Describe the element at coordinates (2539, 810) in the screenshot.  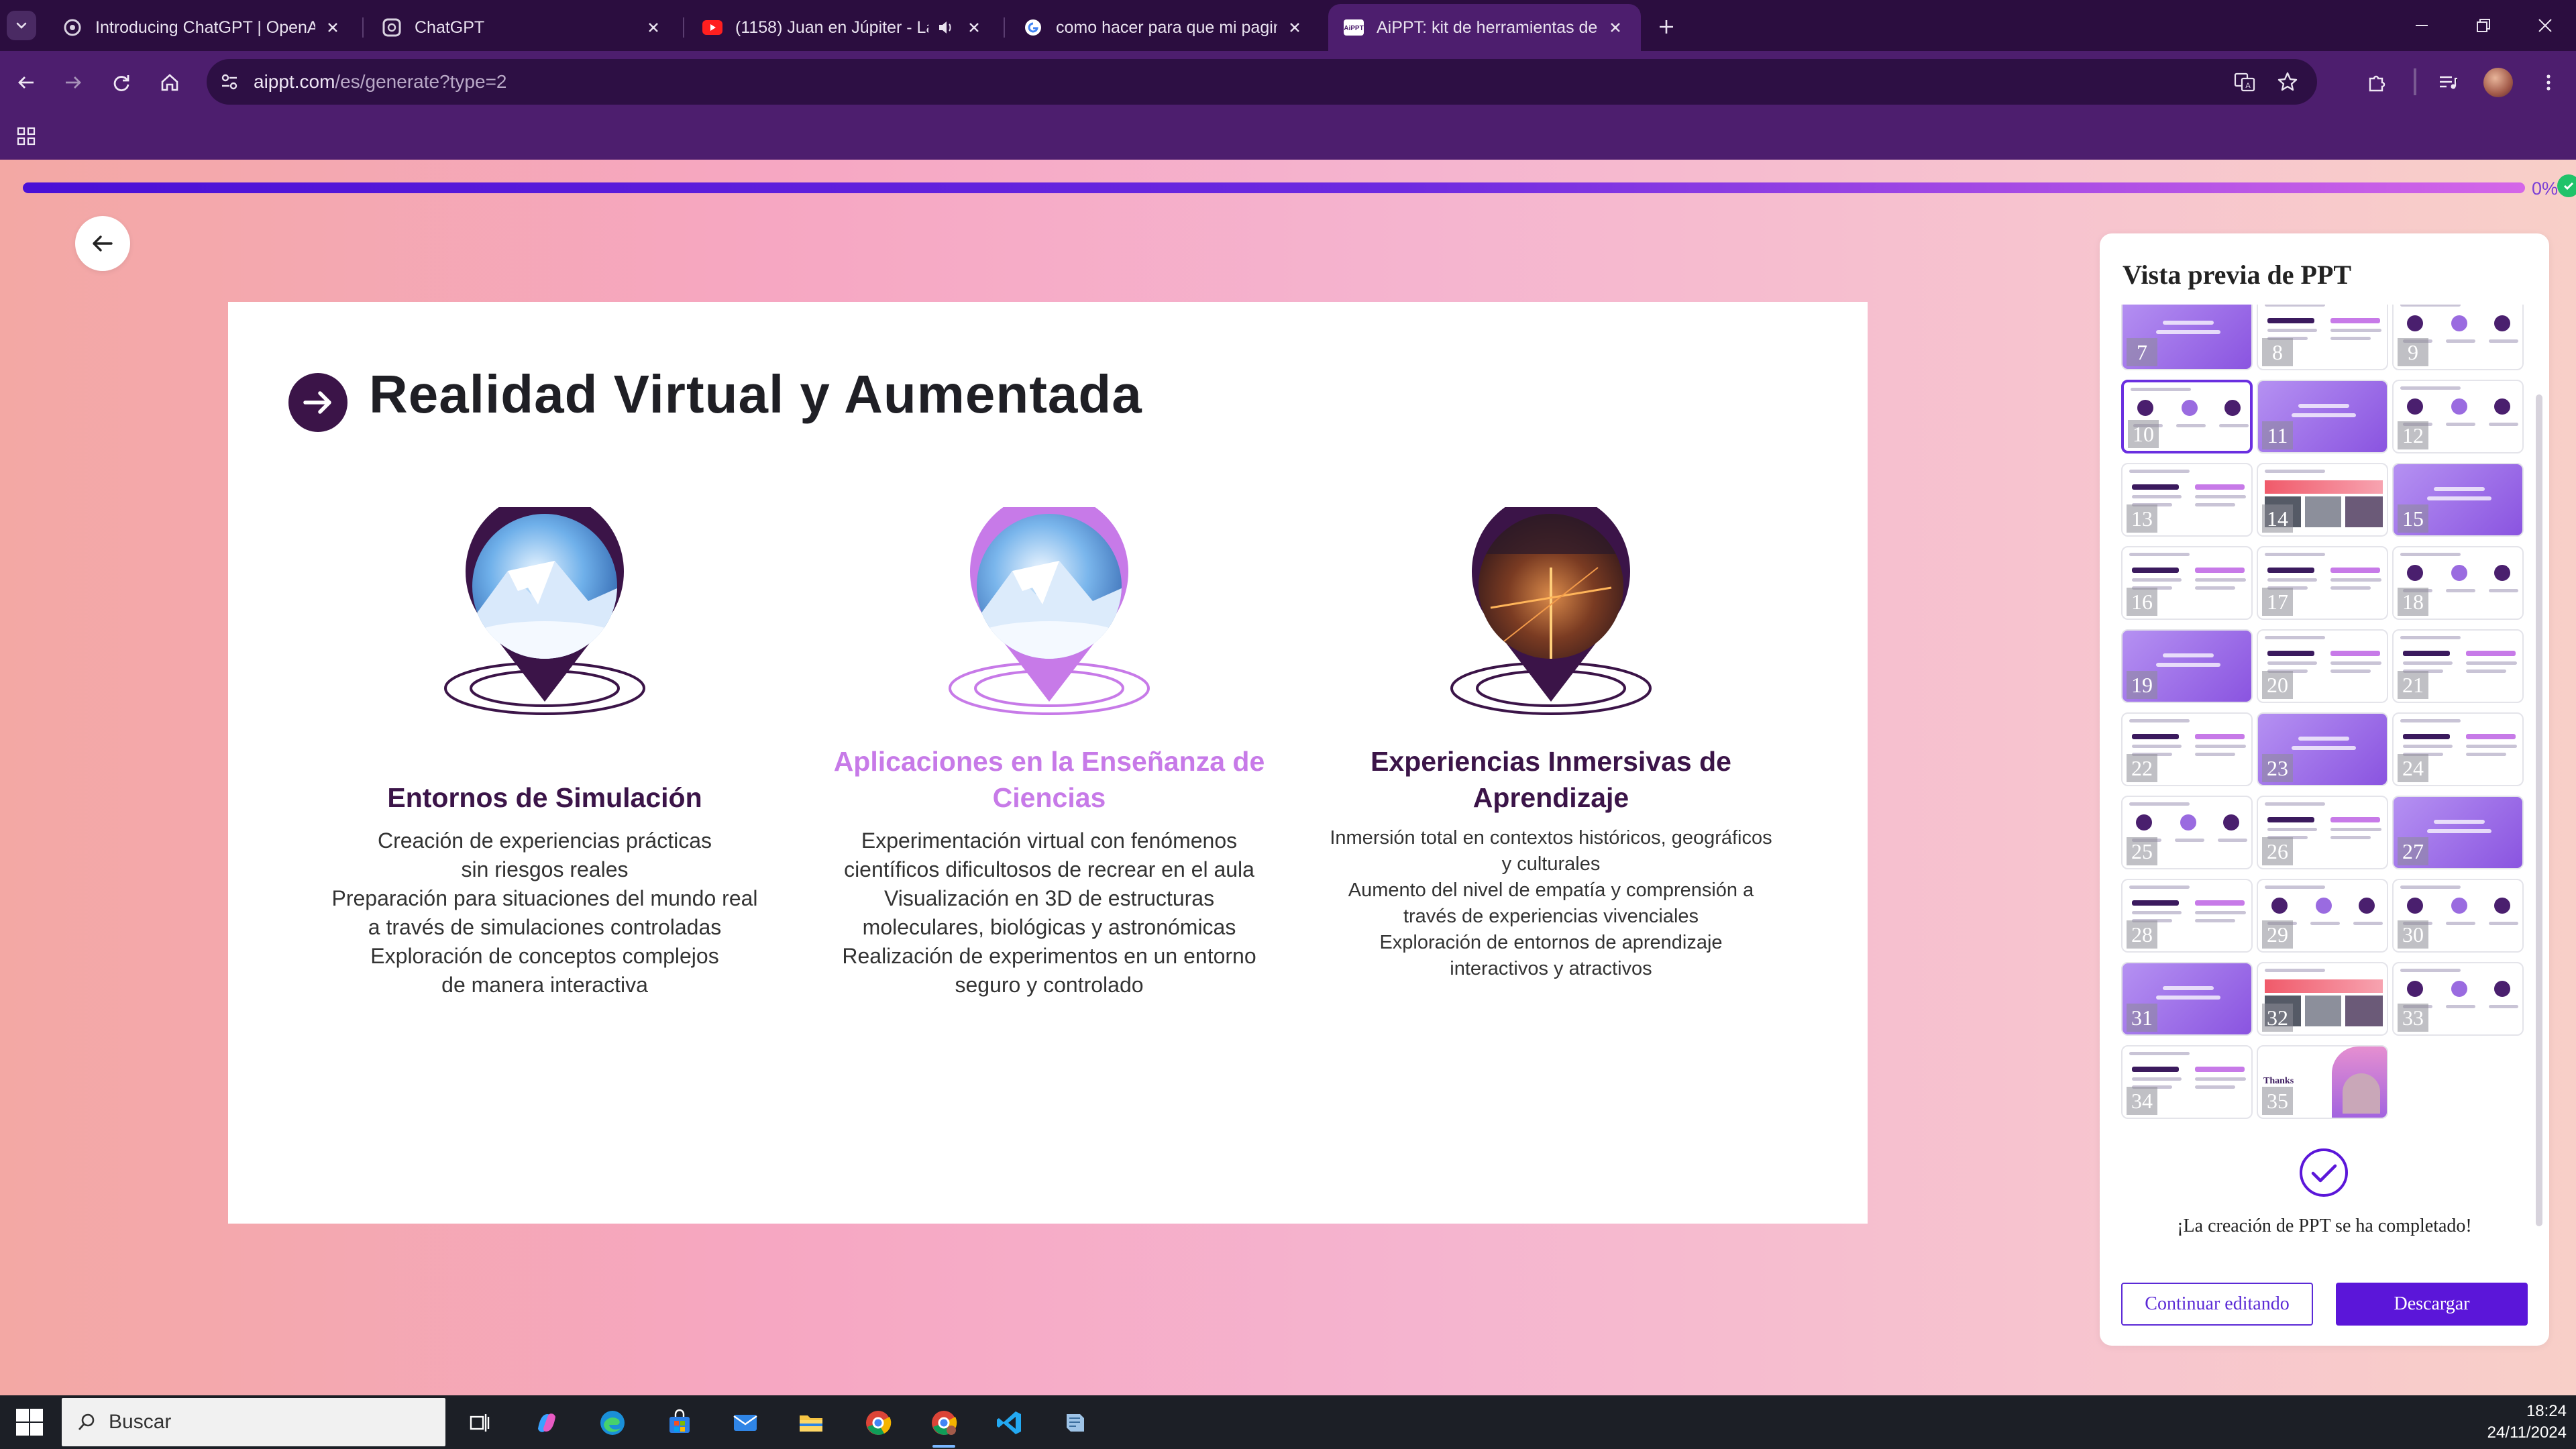
I see `scrollbar` at that location.